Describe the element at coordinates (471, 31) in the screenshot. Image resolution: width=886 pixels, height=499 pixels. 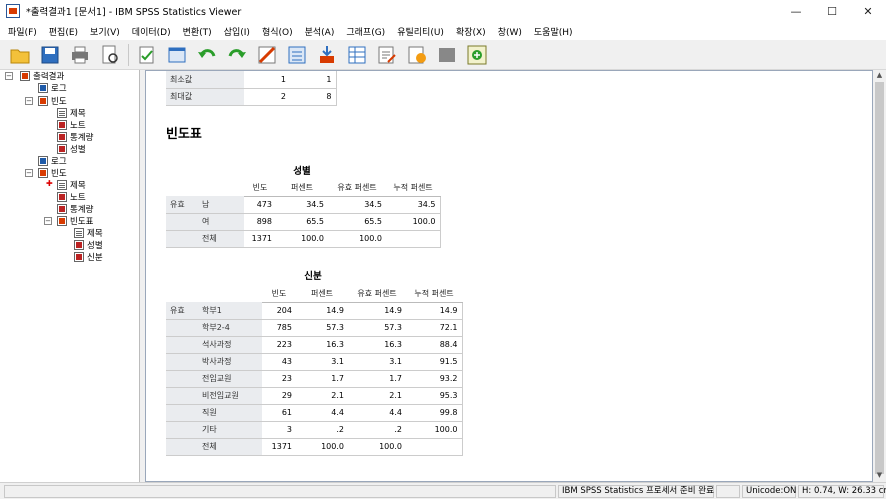
I see `menu-extensions: 확장(X)` at that location.